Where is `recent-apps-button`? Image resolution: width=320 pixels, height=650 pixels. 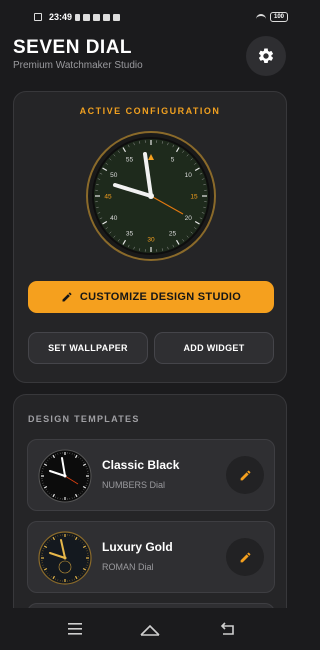 recent-apps-button is located at coordinates (75, 629).